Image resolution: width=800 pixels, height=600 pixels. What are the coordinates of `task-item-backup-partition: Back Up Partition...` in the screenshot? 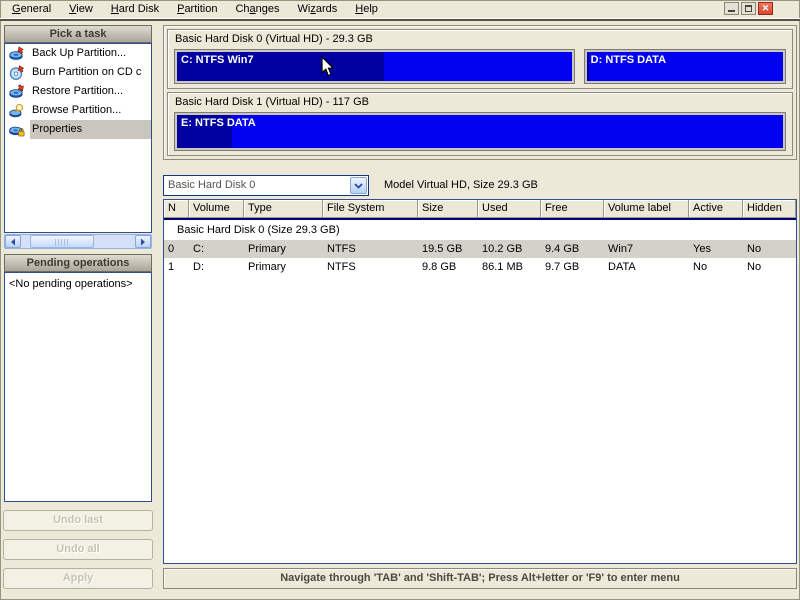 It's located at (78, 53).